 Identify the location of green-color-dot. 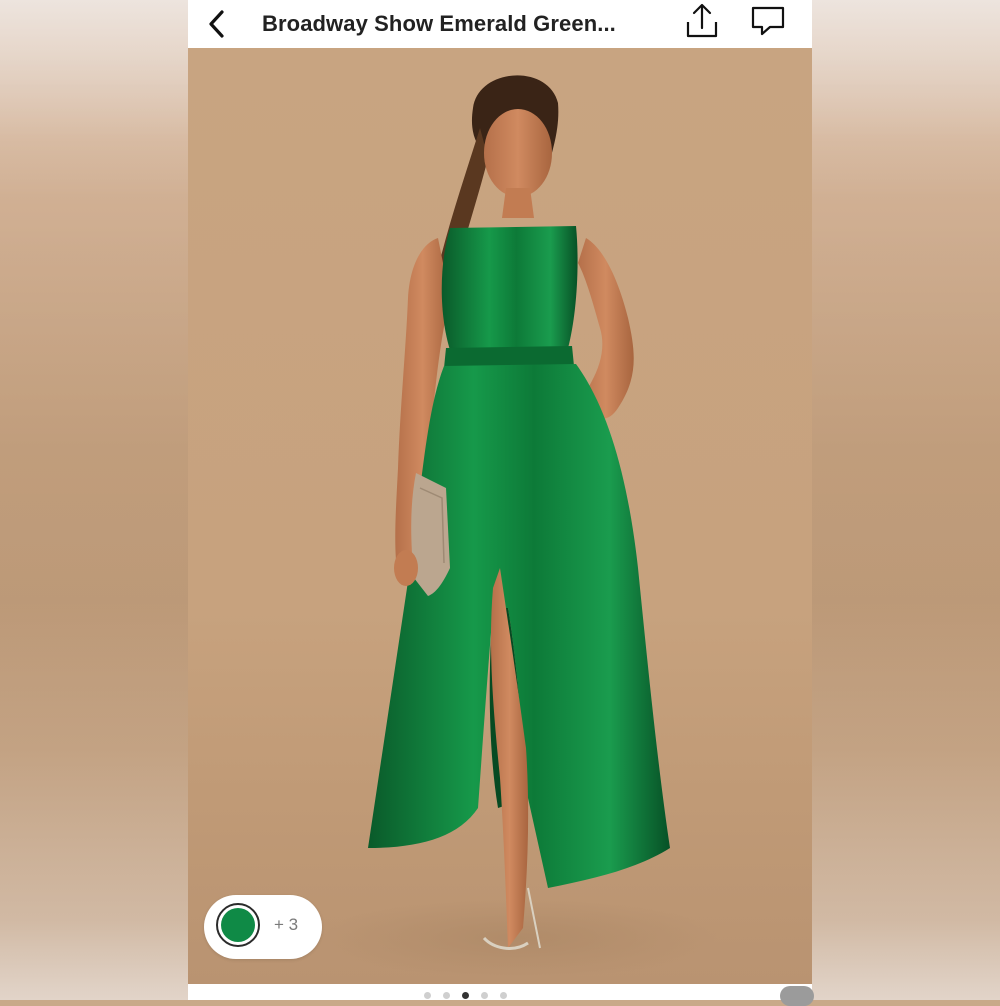
(238, 925).